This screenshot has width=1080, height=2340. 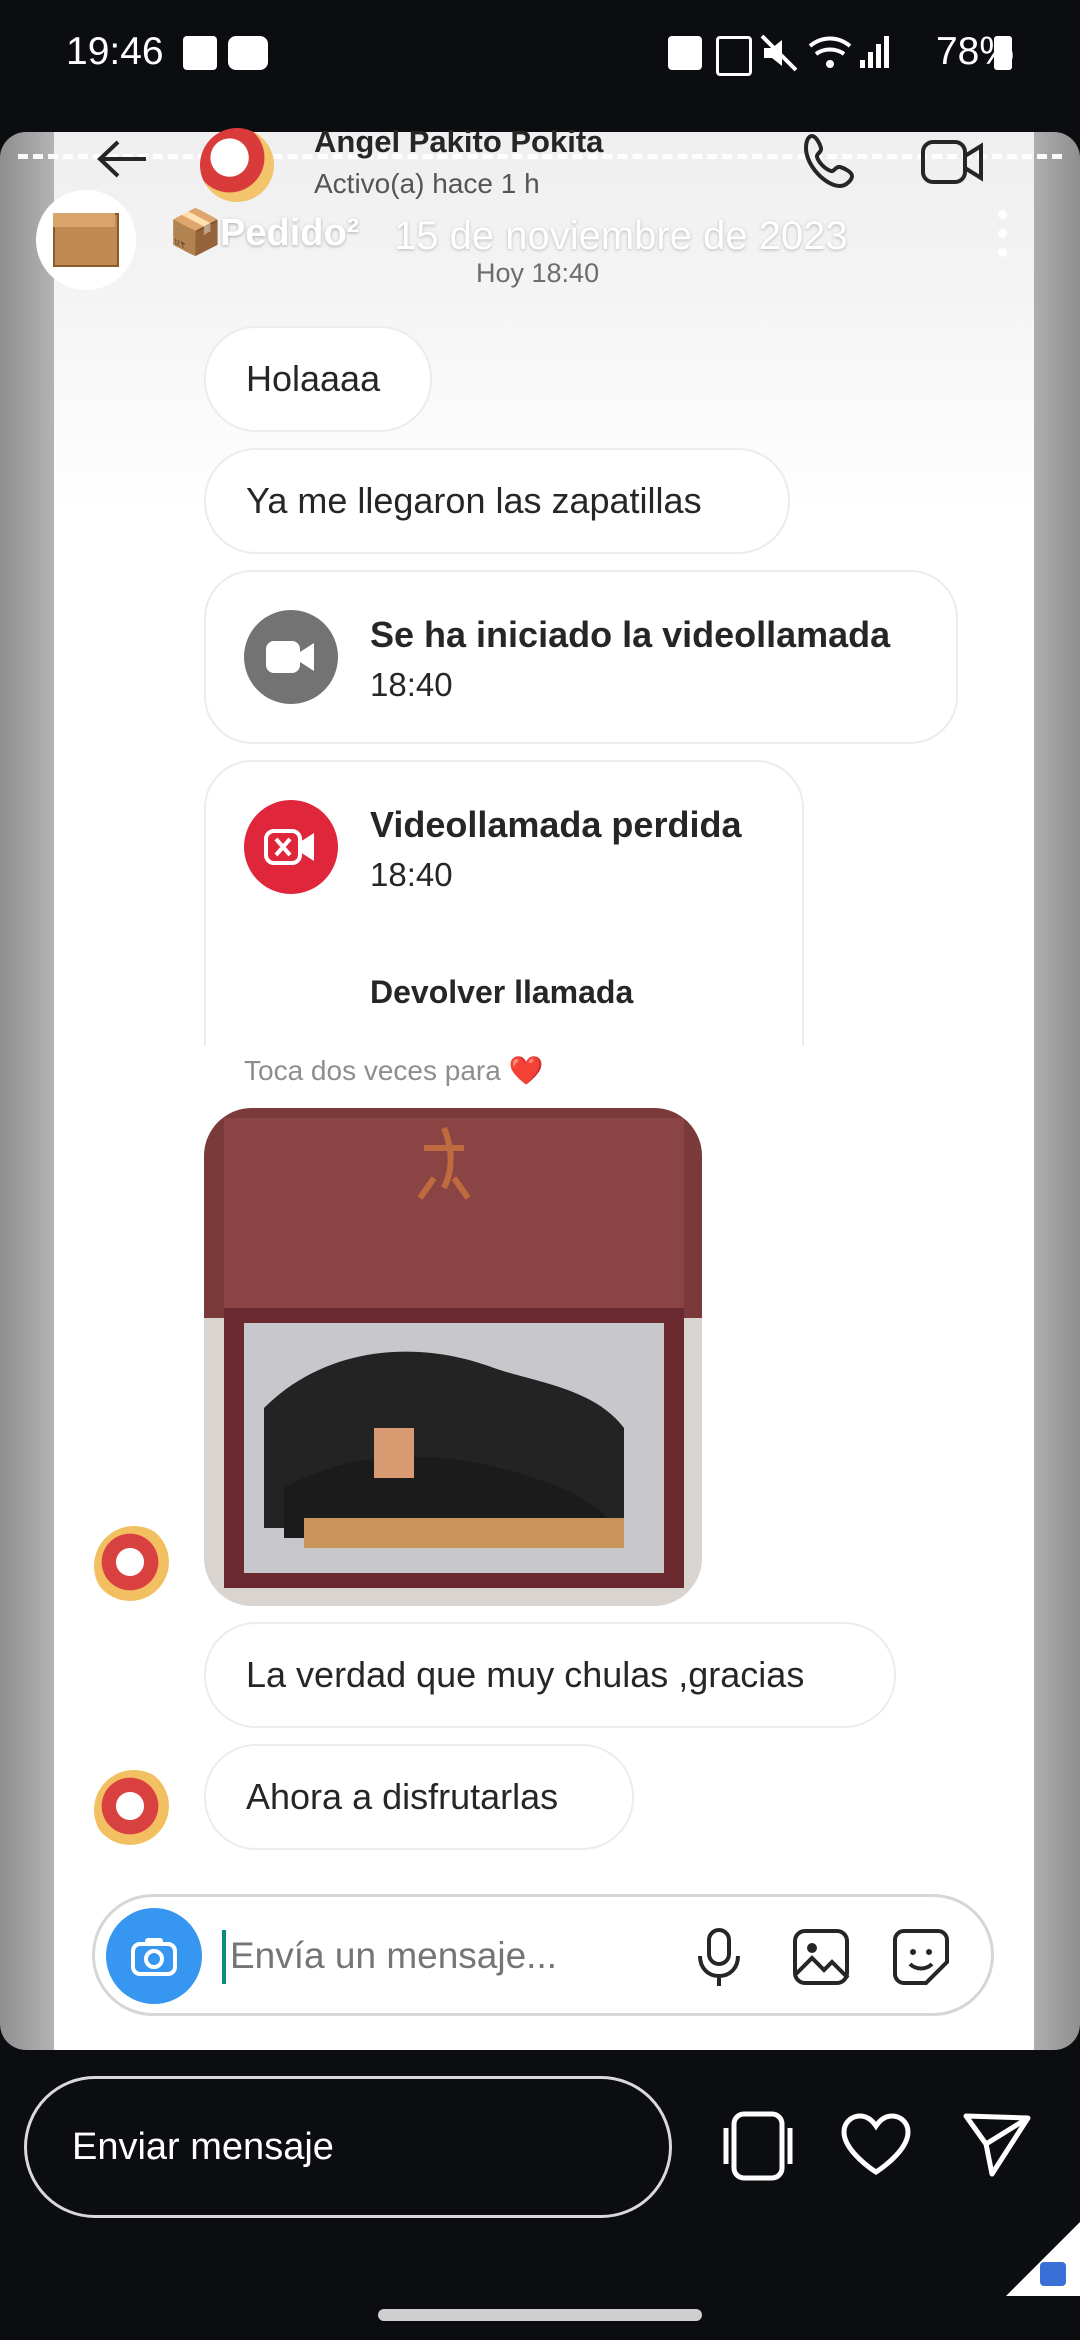 What do you see at coordinates (1003, 53) in the screenshot?
I see `battery-icon` at bounding box center [1003, 53].